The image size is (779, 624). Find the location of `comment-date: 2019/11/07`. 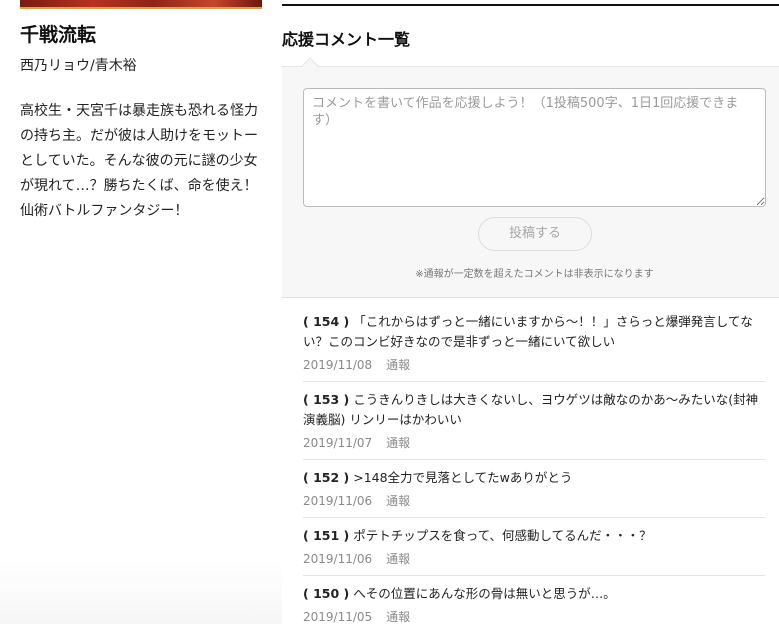

comment-date: 2019/11/07 is located at coordinates (338, 443).